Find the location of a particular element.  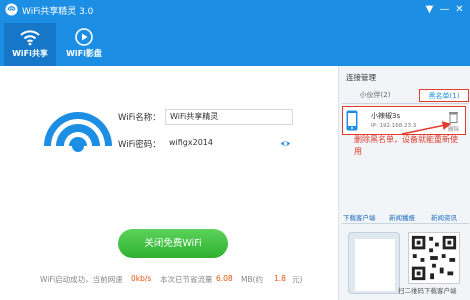

wifi-name-input: WiFi共享精灵 is located at coordinates (229, 117).